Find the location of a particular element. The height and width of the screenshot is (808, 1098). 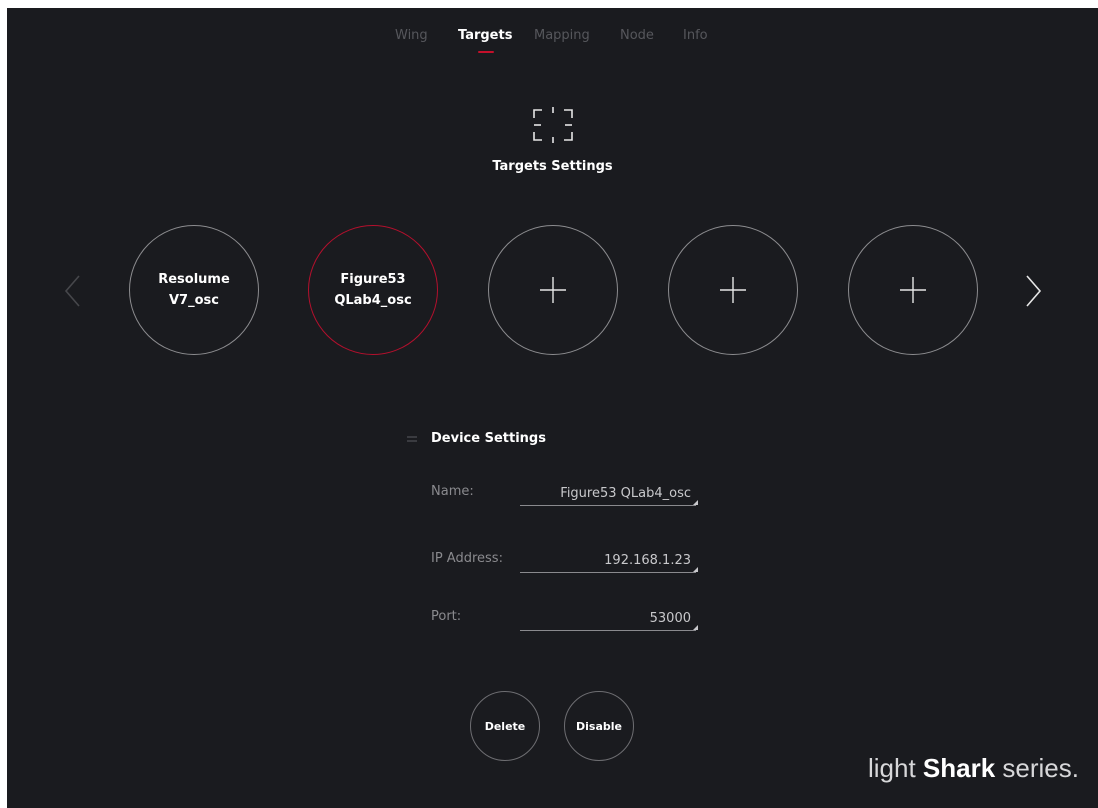

name-value: Figure53 QLab4_osc is located at coordinates (625, 493).